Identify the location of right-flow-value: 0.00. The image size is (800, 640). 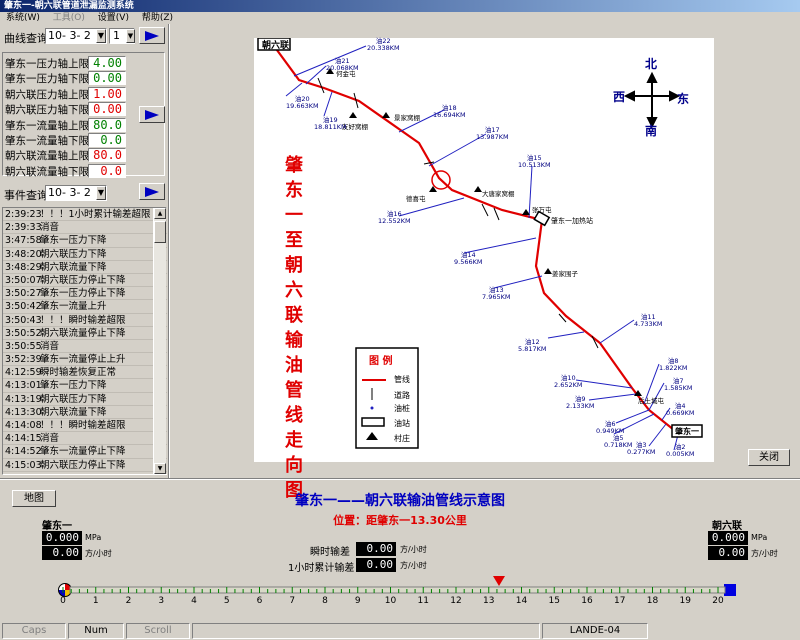
(728, 553).